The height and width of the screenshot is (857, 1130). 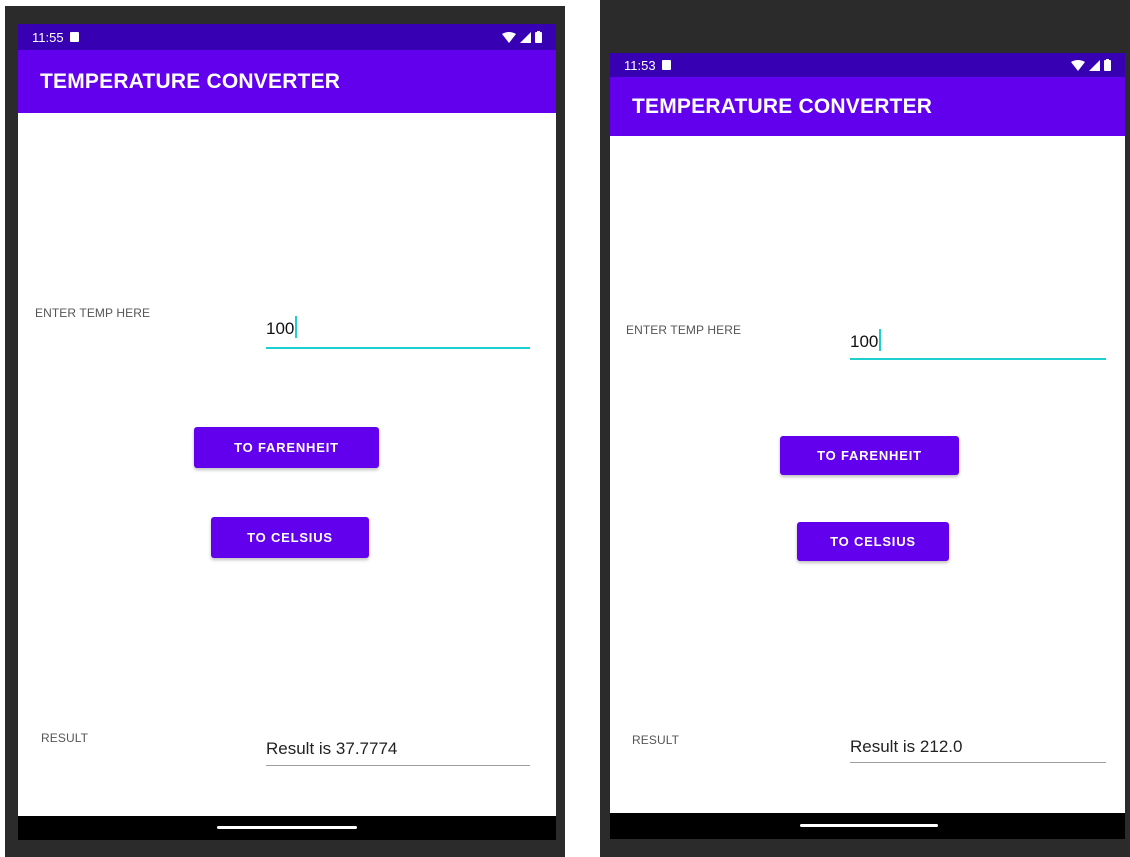 What do you see at coordinates (287, 37) in the screenshot?
I see `status-bar: 11:55` at bounding box center [287, 37].